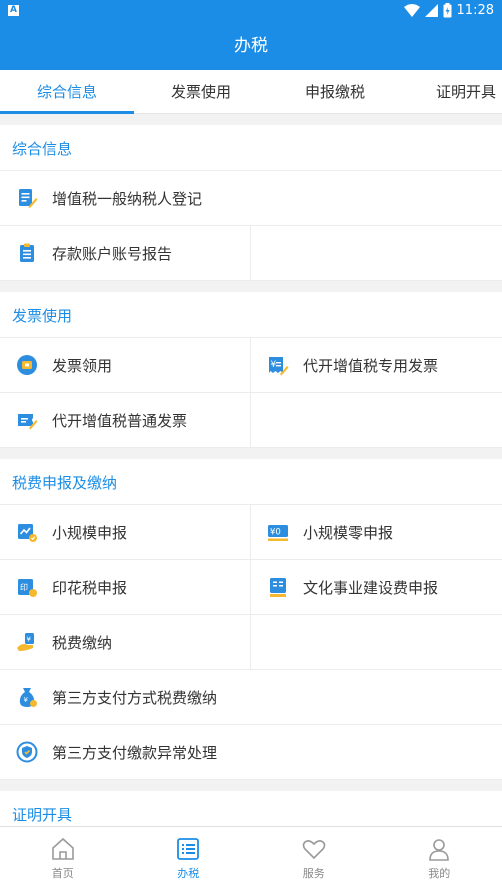 The height and width of the screenshot is (890, 502). Describe the element at coordinates (431, 10) in the screenshot. I see `signal-icon` at that location.